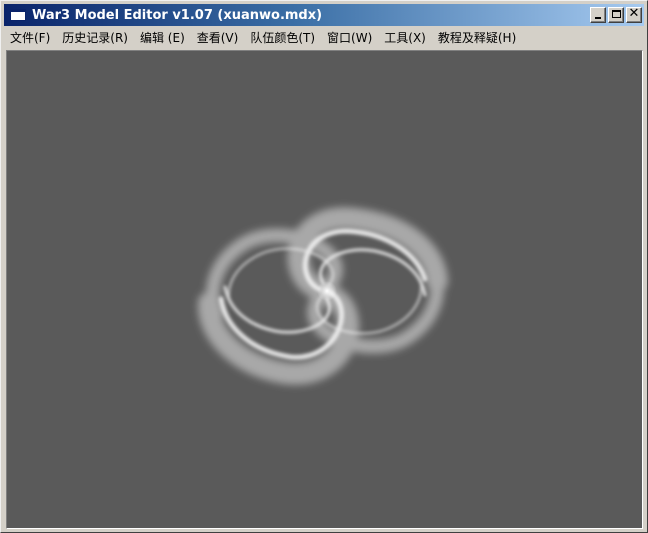 The height and width of the screenshot is (533, 648). Describe the element at coordinates (218, 38) in the screenshot. I see `menu-view: 查看(V)` at that location.